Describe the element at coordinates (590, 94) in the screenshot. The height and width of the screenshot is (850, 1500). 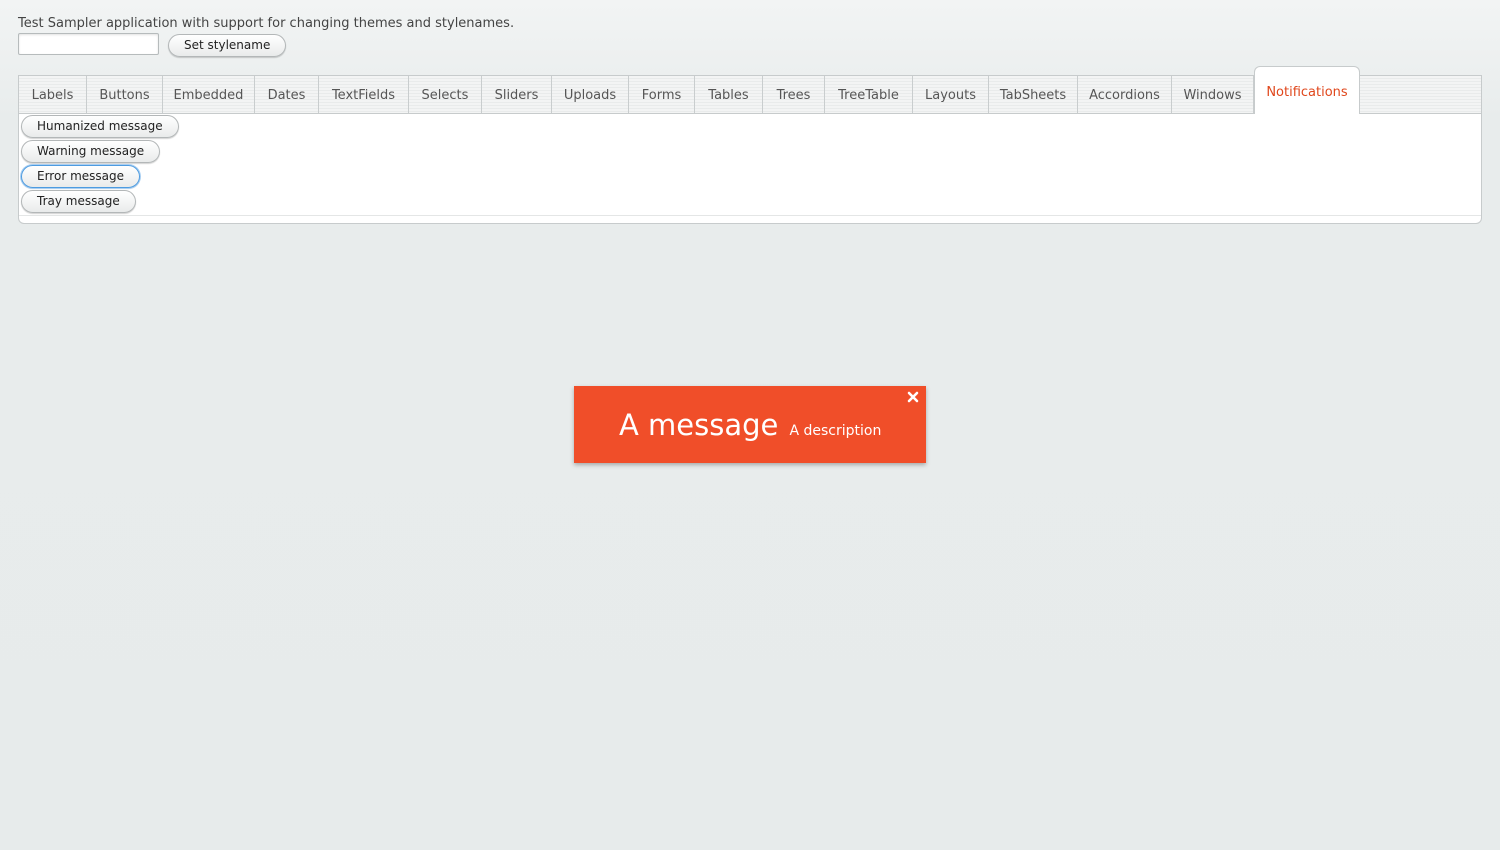
I see `tab-uploads: Uploads` at that location.